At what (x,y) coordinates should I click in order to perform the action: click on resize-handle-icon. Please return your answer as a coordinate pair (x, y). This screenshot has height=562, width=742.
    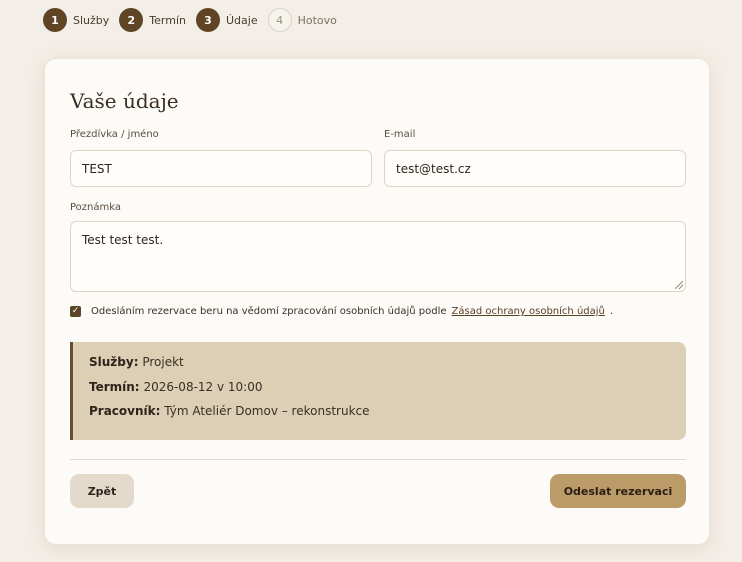
    Looking at the image, I should click on (679, 285).